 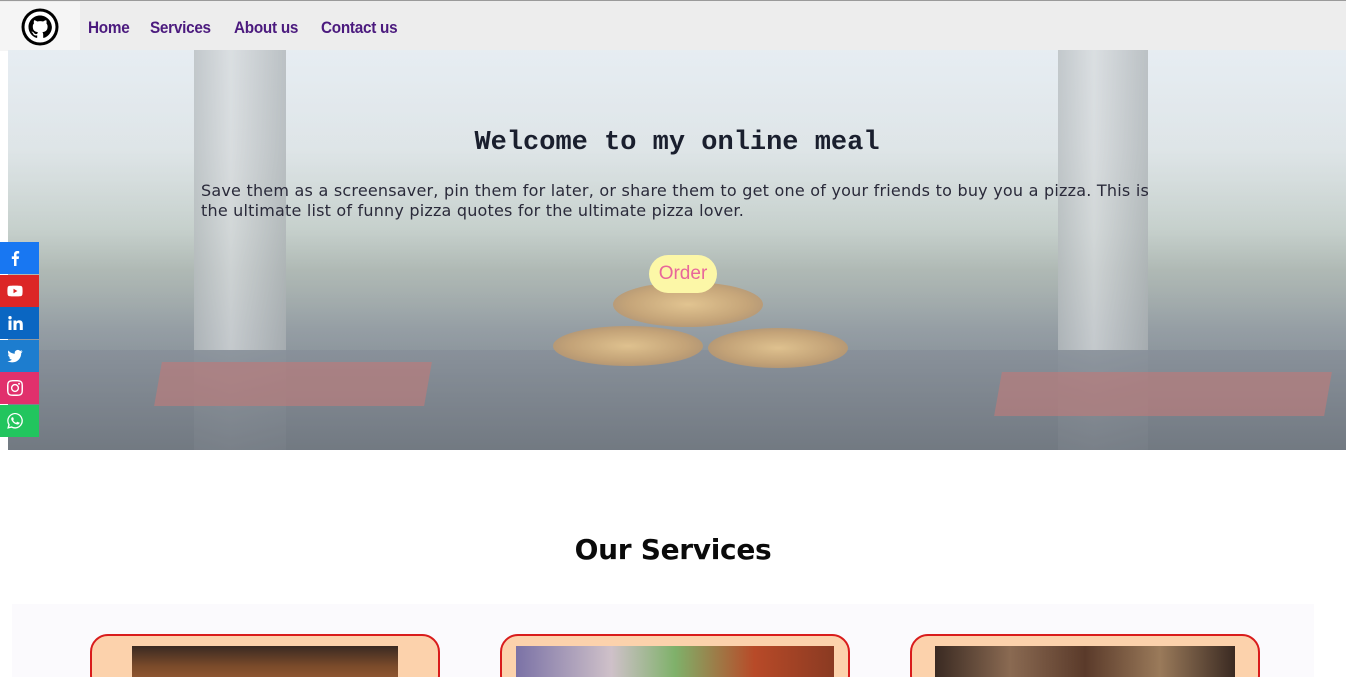 What do you see at coordinates (266, 28) in the screenshot?
I see `nav-link-about: About us` at bounding box center [266, 28].